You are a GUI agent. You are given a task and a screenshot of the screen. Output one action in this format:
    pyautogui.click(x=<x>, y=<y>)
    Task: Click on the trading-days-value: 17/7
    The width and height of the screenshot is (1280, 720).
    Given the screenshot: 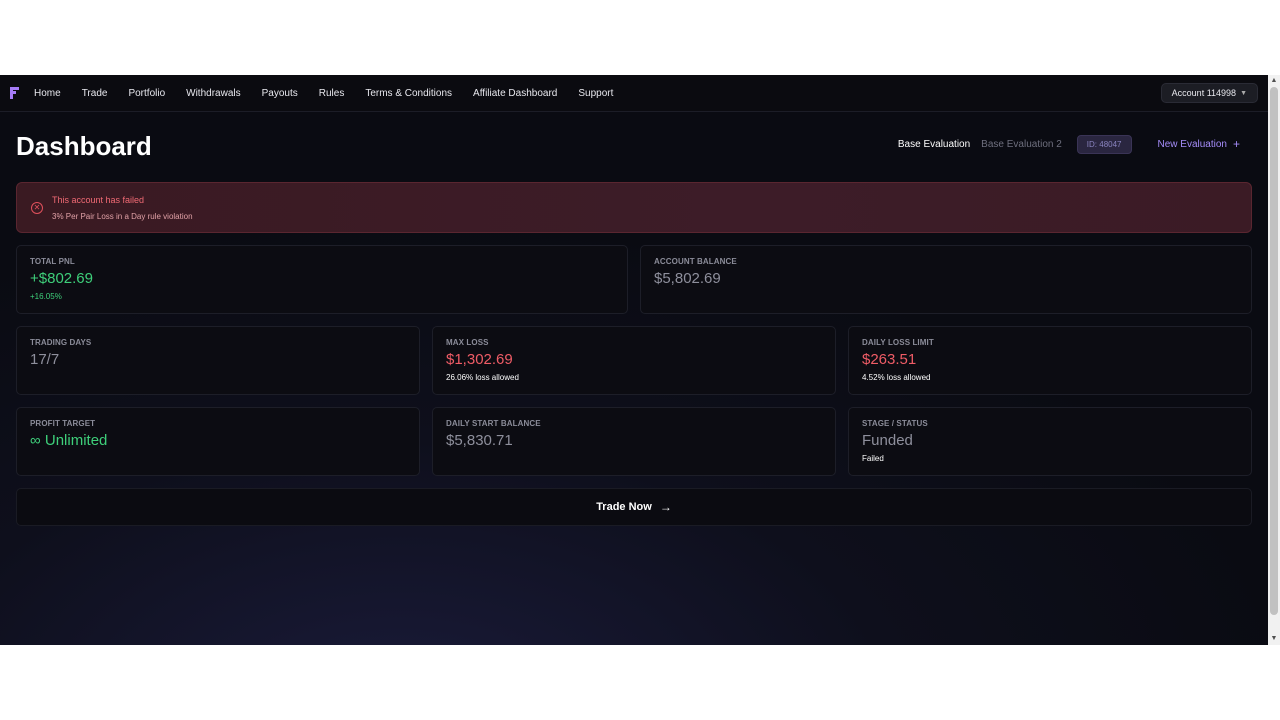 What is the action you would take?
    pyautogui.click(x=45, y=359)
    